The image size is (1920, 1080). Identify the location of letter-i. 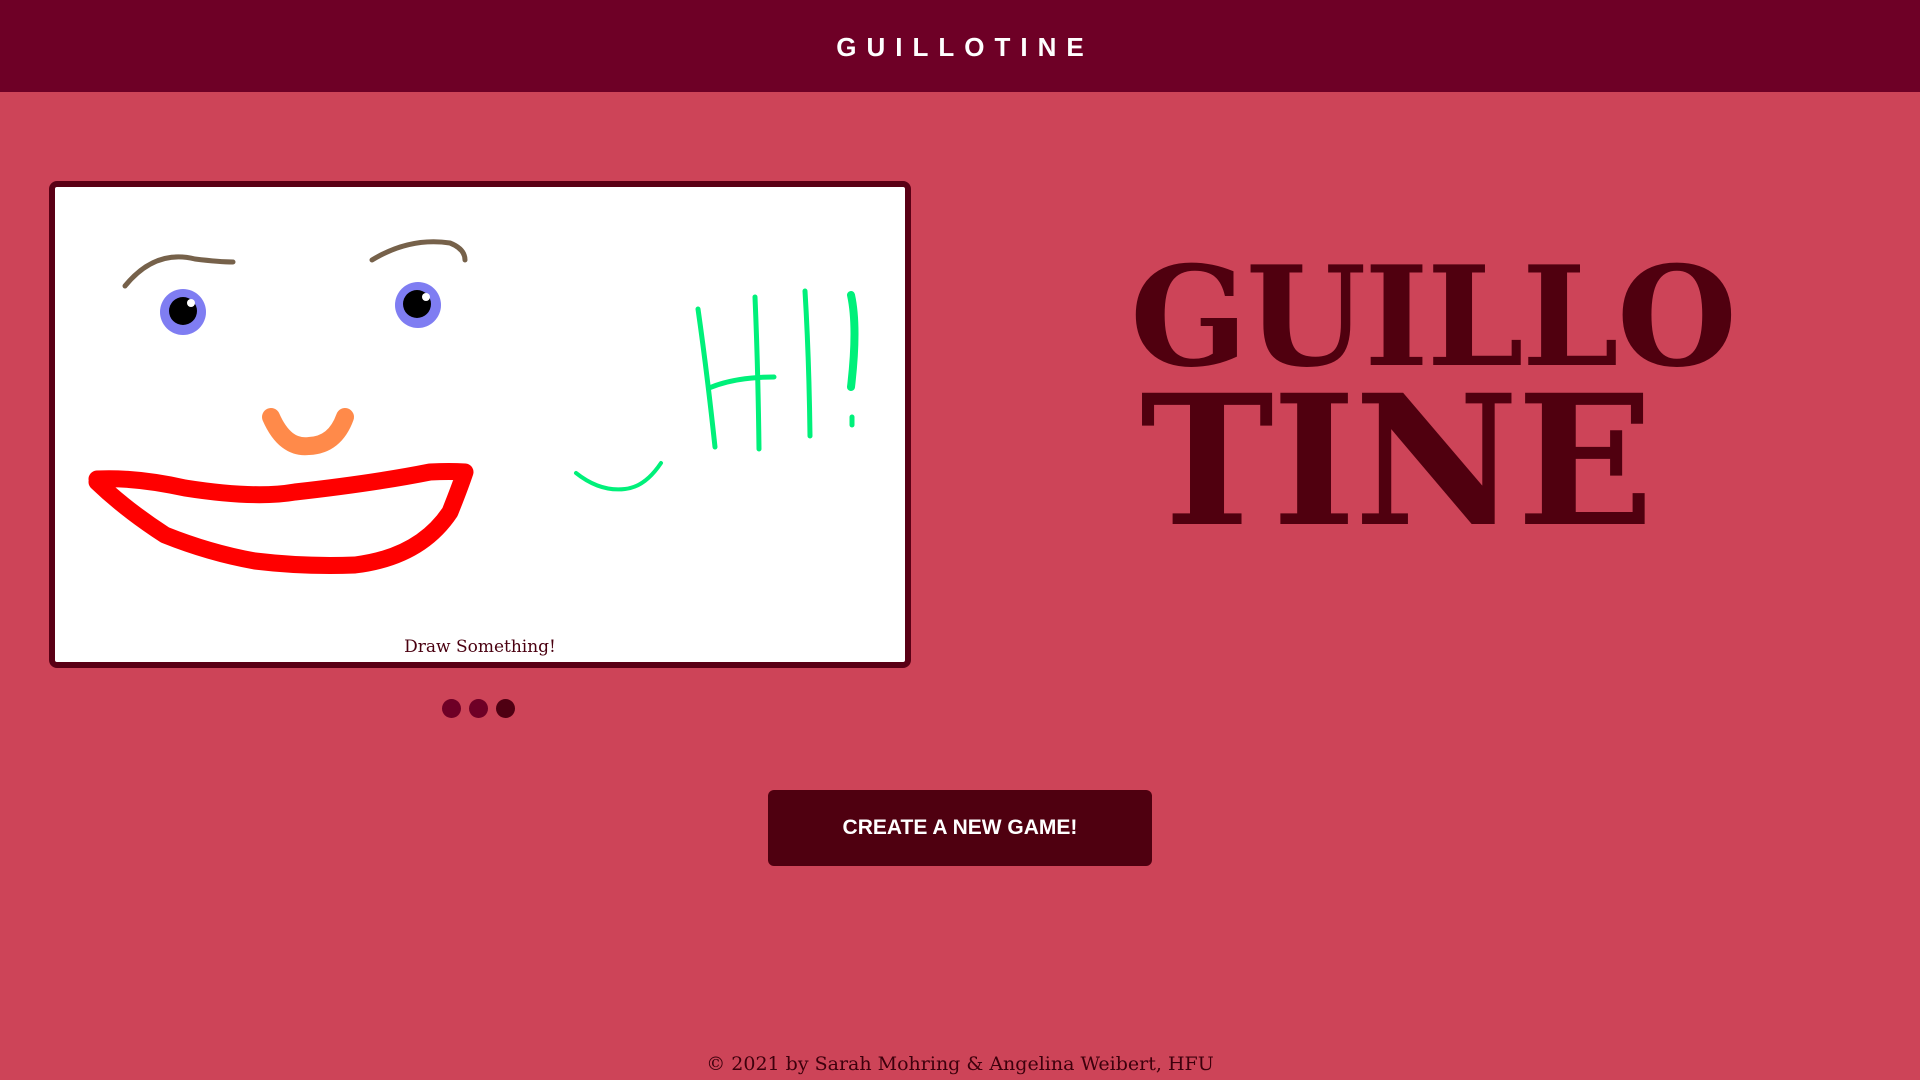
(807, 363).